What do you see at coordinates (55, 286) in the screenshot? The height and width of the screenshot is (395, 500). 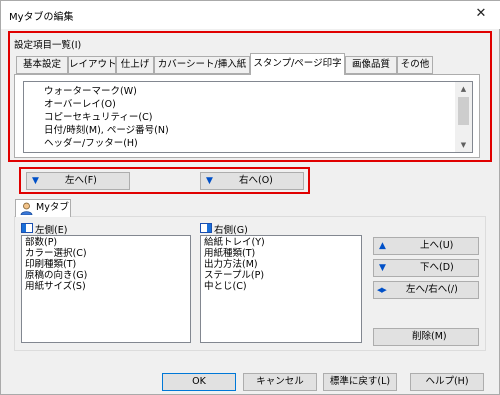 I see `list-item: 用紙サイズ(S)` at bounding box center [55, 286].